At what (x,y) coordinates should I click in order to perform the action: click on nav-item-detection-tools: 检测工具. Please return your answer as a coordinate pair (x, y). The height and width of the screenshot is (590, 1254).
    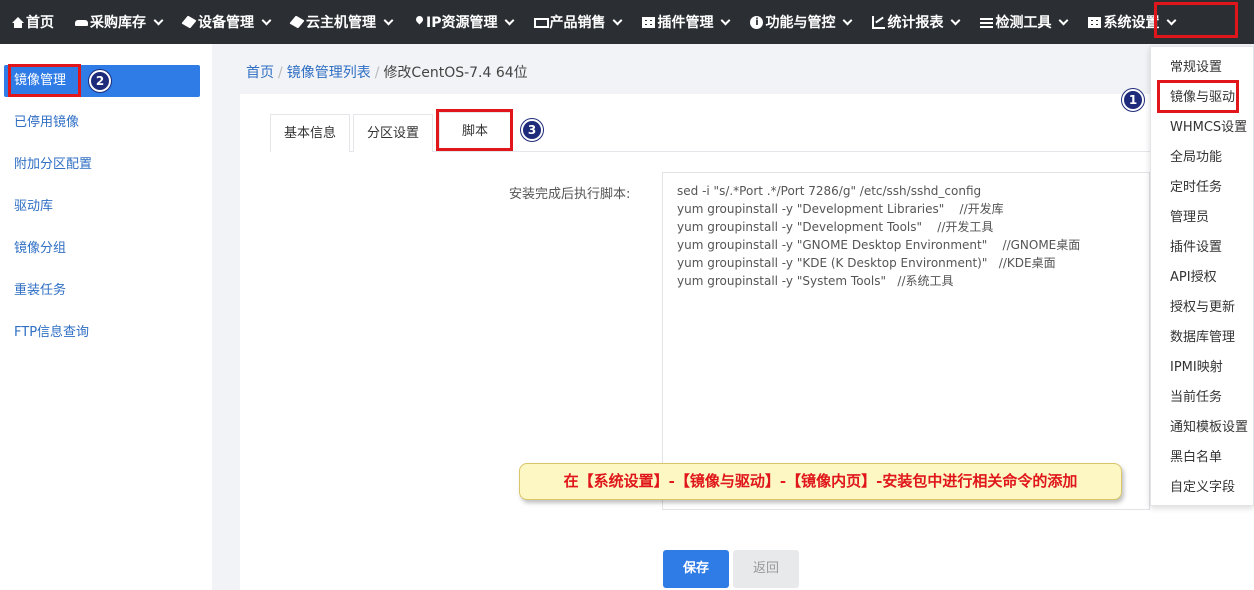
    Looking at the image, I should click on (1023, 22).